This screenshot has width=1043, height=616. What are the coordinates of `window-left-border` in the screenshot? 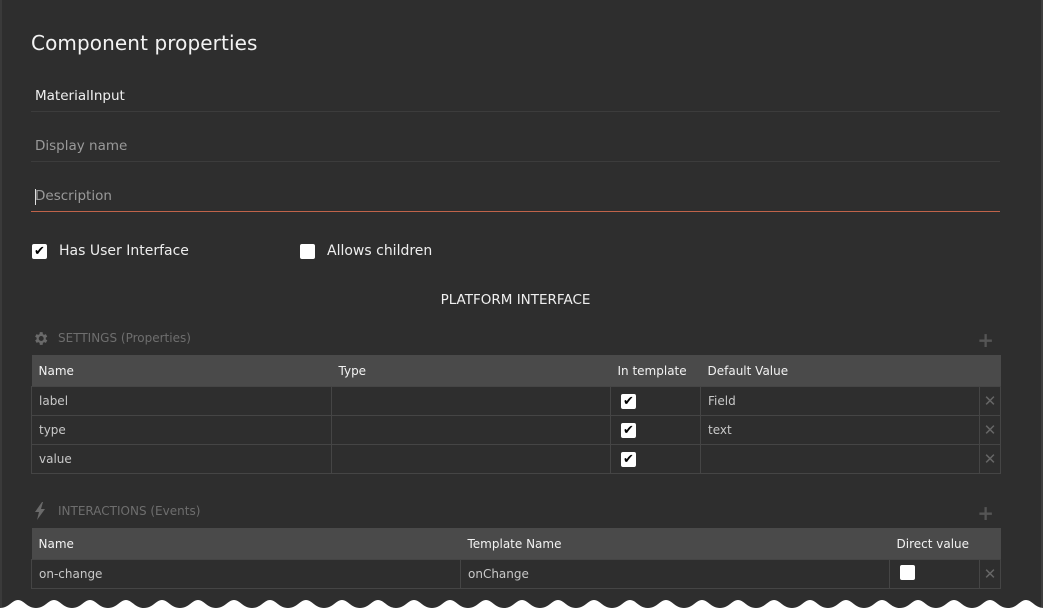 It's located at (1, 308).